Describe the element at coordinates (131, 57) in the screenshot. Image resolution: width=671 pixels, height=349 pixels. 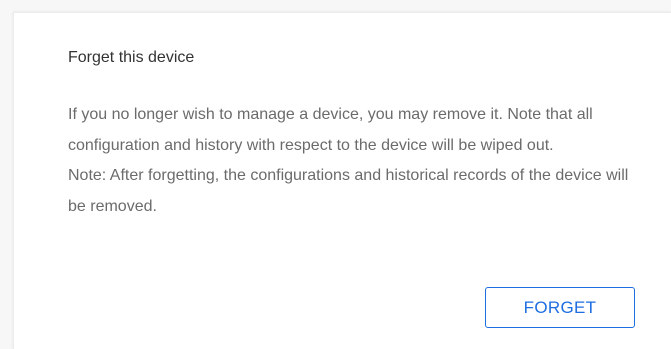
I see `card-title: Forget this device` at that location.